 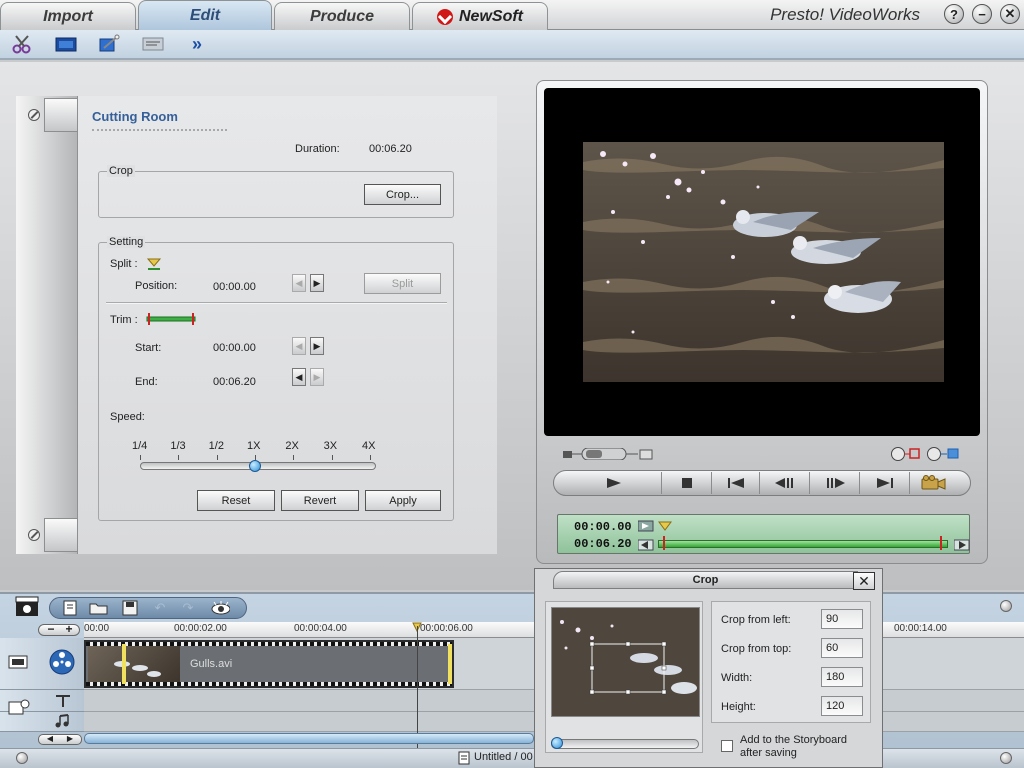 What do you see at coordinates (1006, 606) in the screenshot?
I see `timeline-pin-icon` at bounding box center [1006, 606].